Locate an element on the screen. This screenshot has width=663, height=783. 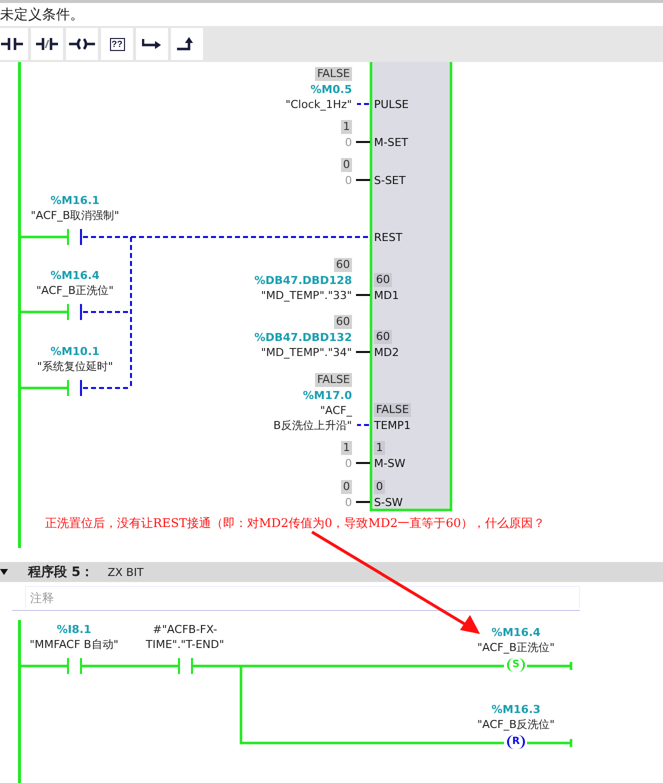
empty-box-button: ?? is located at coordinates (117, 44).